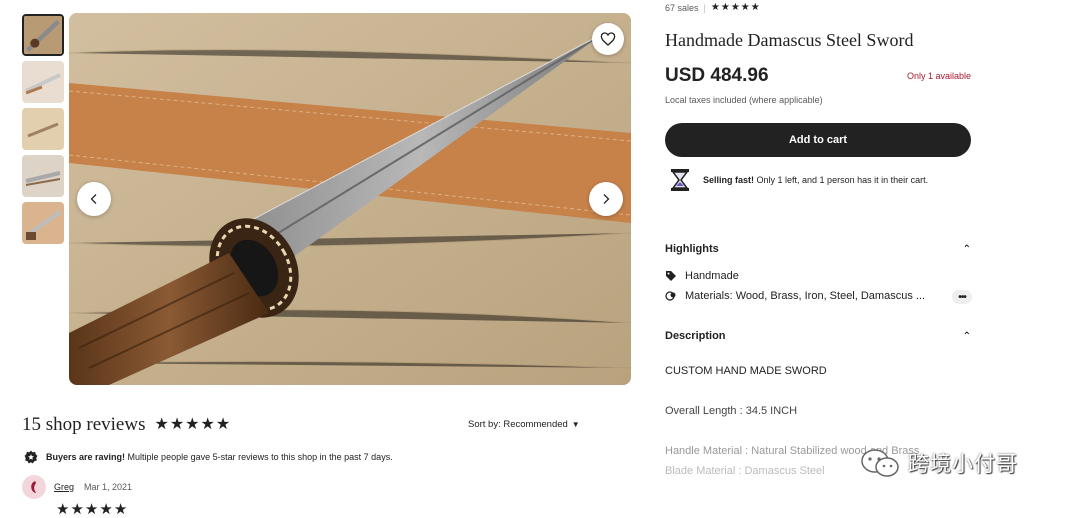 Image resolution: width=1080 pixels, height=518 pixels. I want to click on description-heading: Description, so click(695, 336).